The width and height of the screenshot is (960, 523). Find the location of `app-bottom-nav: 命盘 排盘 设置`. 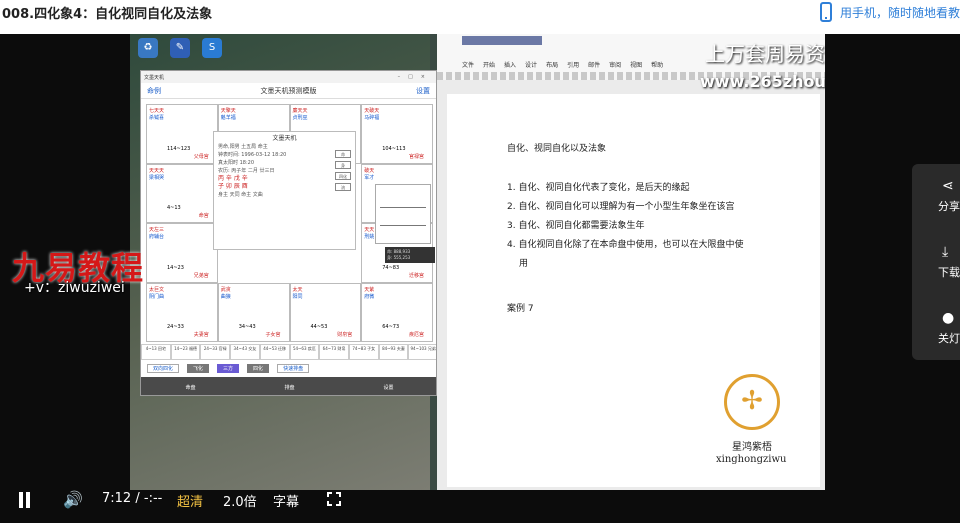

app-bottom-nav: 命盘 排盘 设置 is located at coordinates (288, 386).